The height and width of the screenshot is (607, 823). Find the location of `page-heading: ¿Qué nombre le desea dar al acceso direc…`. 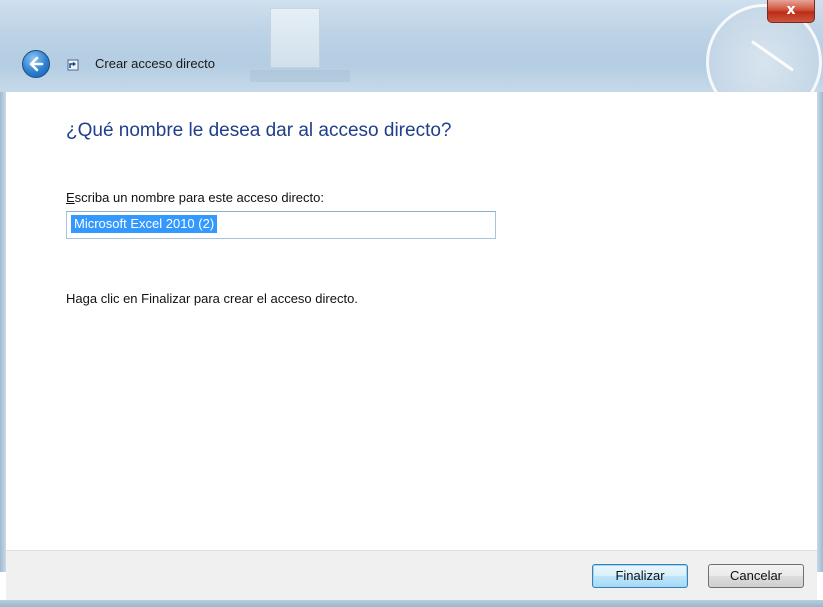

page-heading: ¿Qué nombre le desea dar al acceso direc… is located at coordinates (259, 130).